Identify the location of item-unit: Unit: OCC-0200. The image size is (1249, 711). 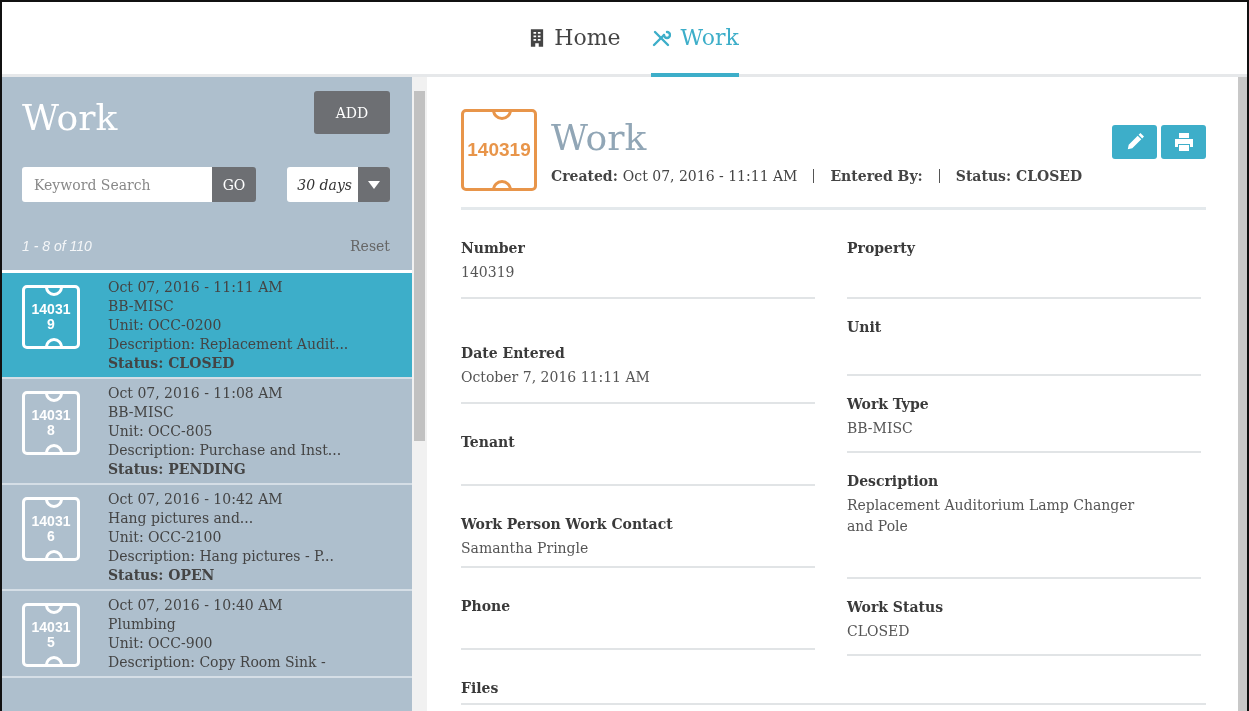
(165, 325).